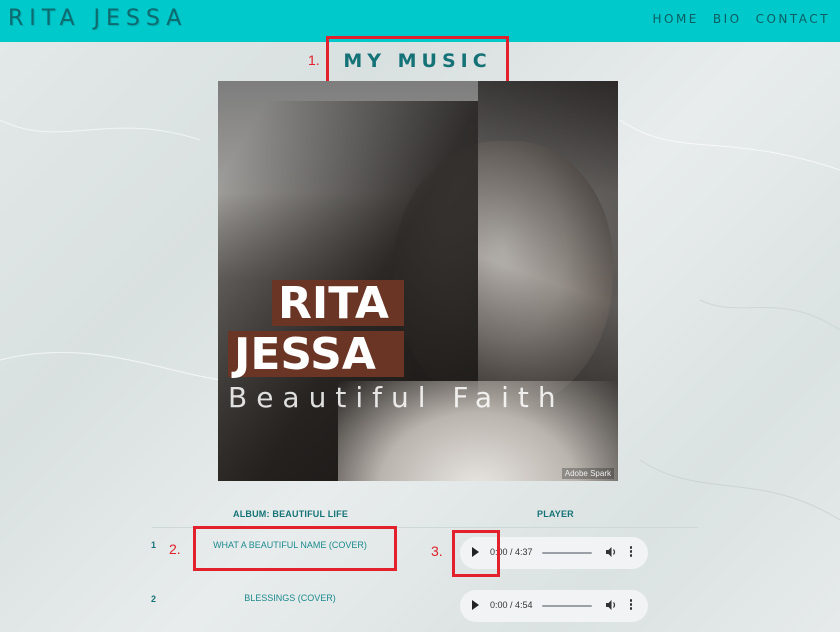  What do you see at coordinates (727, 19) in the screenshot?
I see `nav-bio-link: BIO` at bounding box center [727, 19].